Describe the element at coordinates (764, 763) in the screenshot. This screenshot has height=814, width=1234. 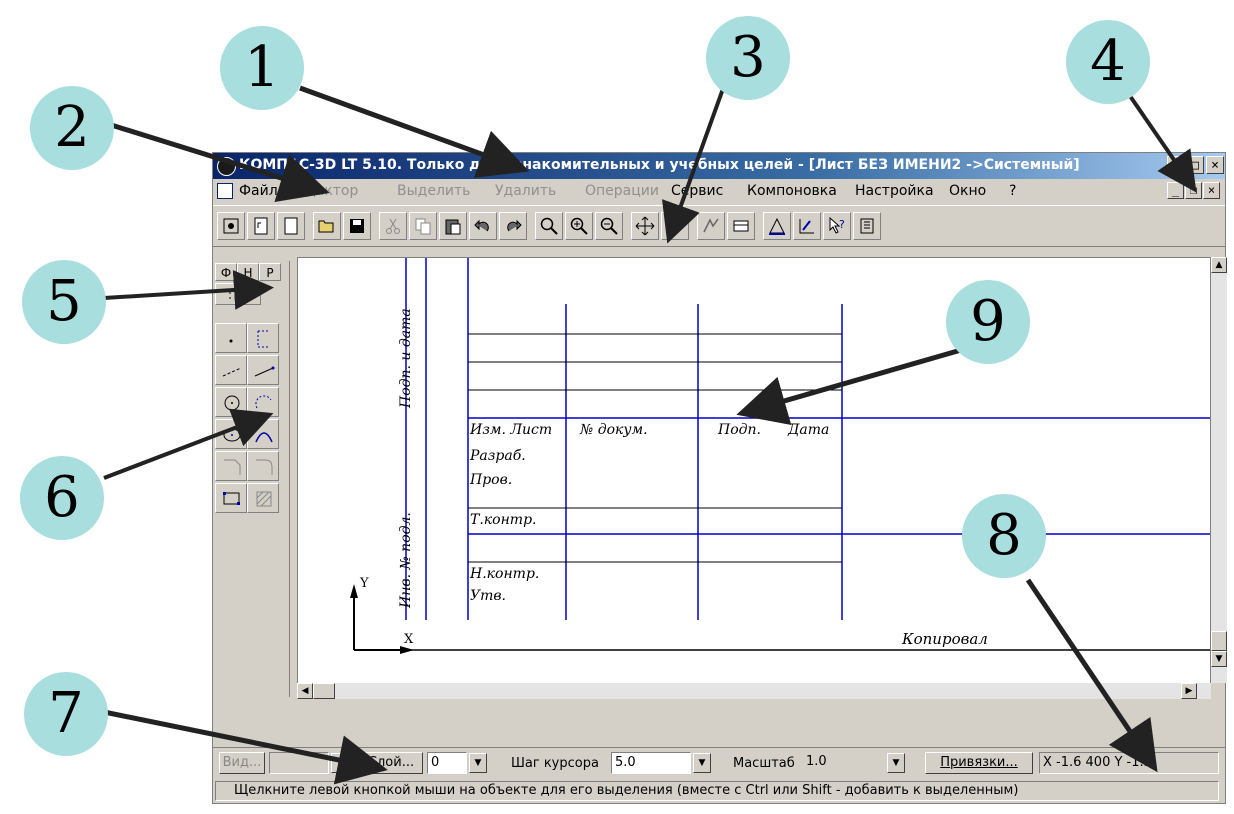
I see `scale-label: Масштаб` at that location.